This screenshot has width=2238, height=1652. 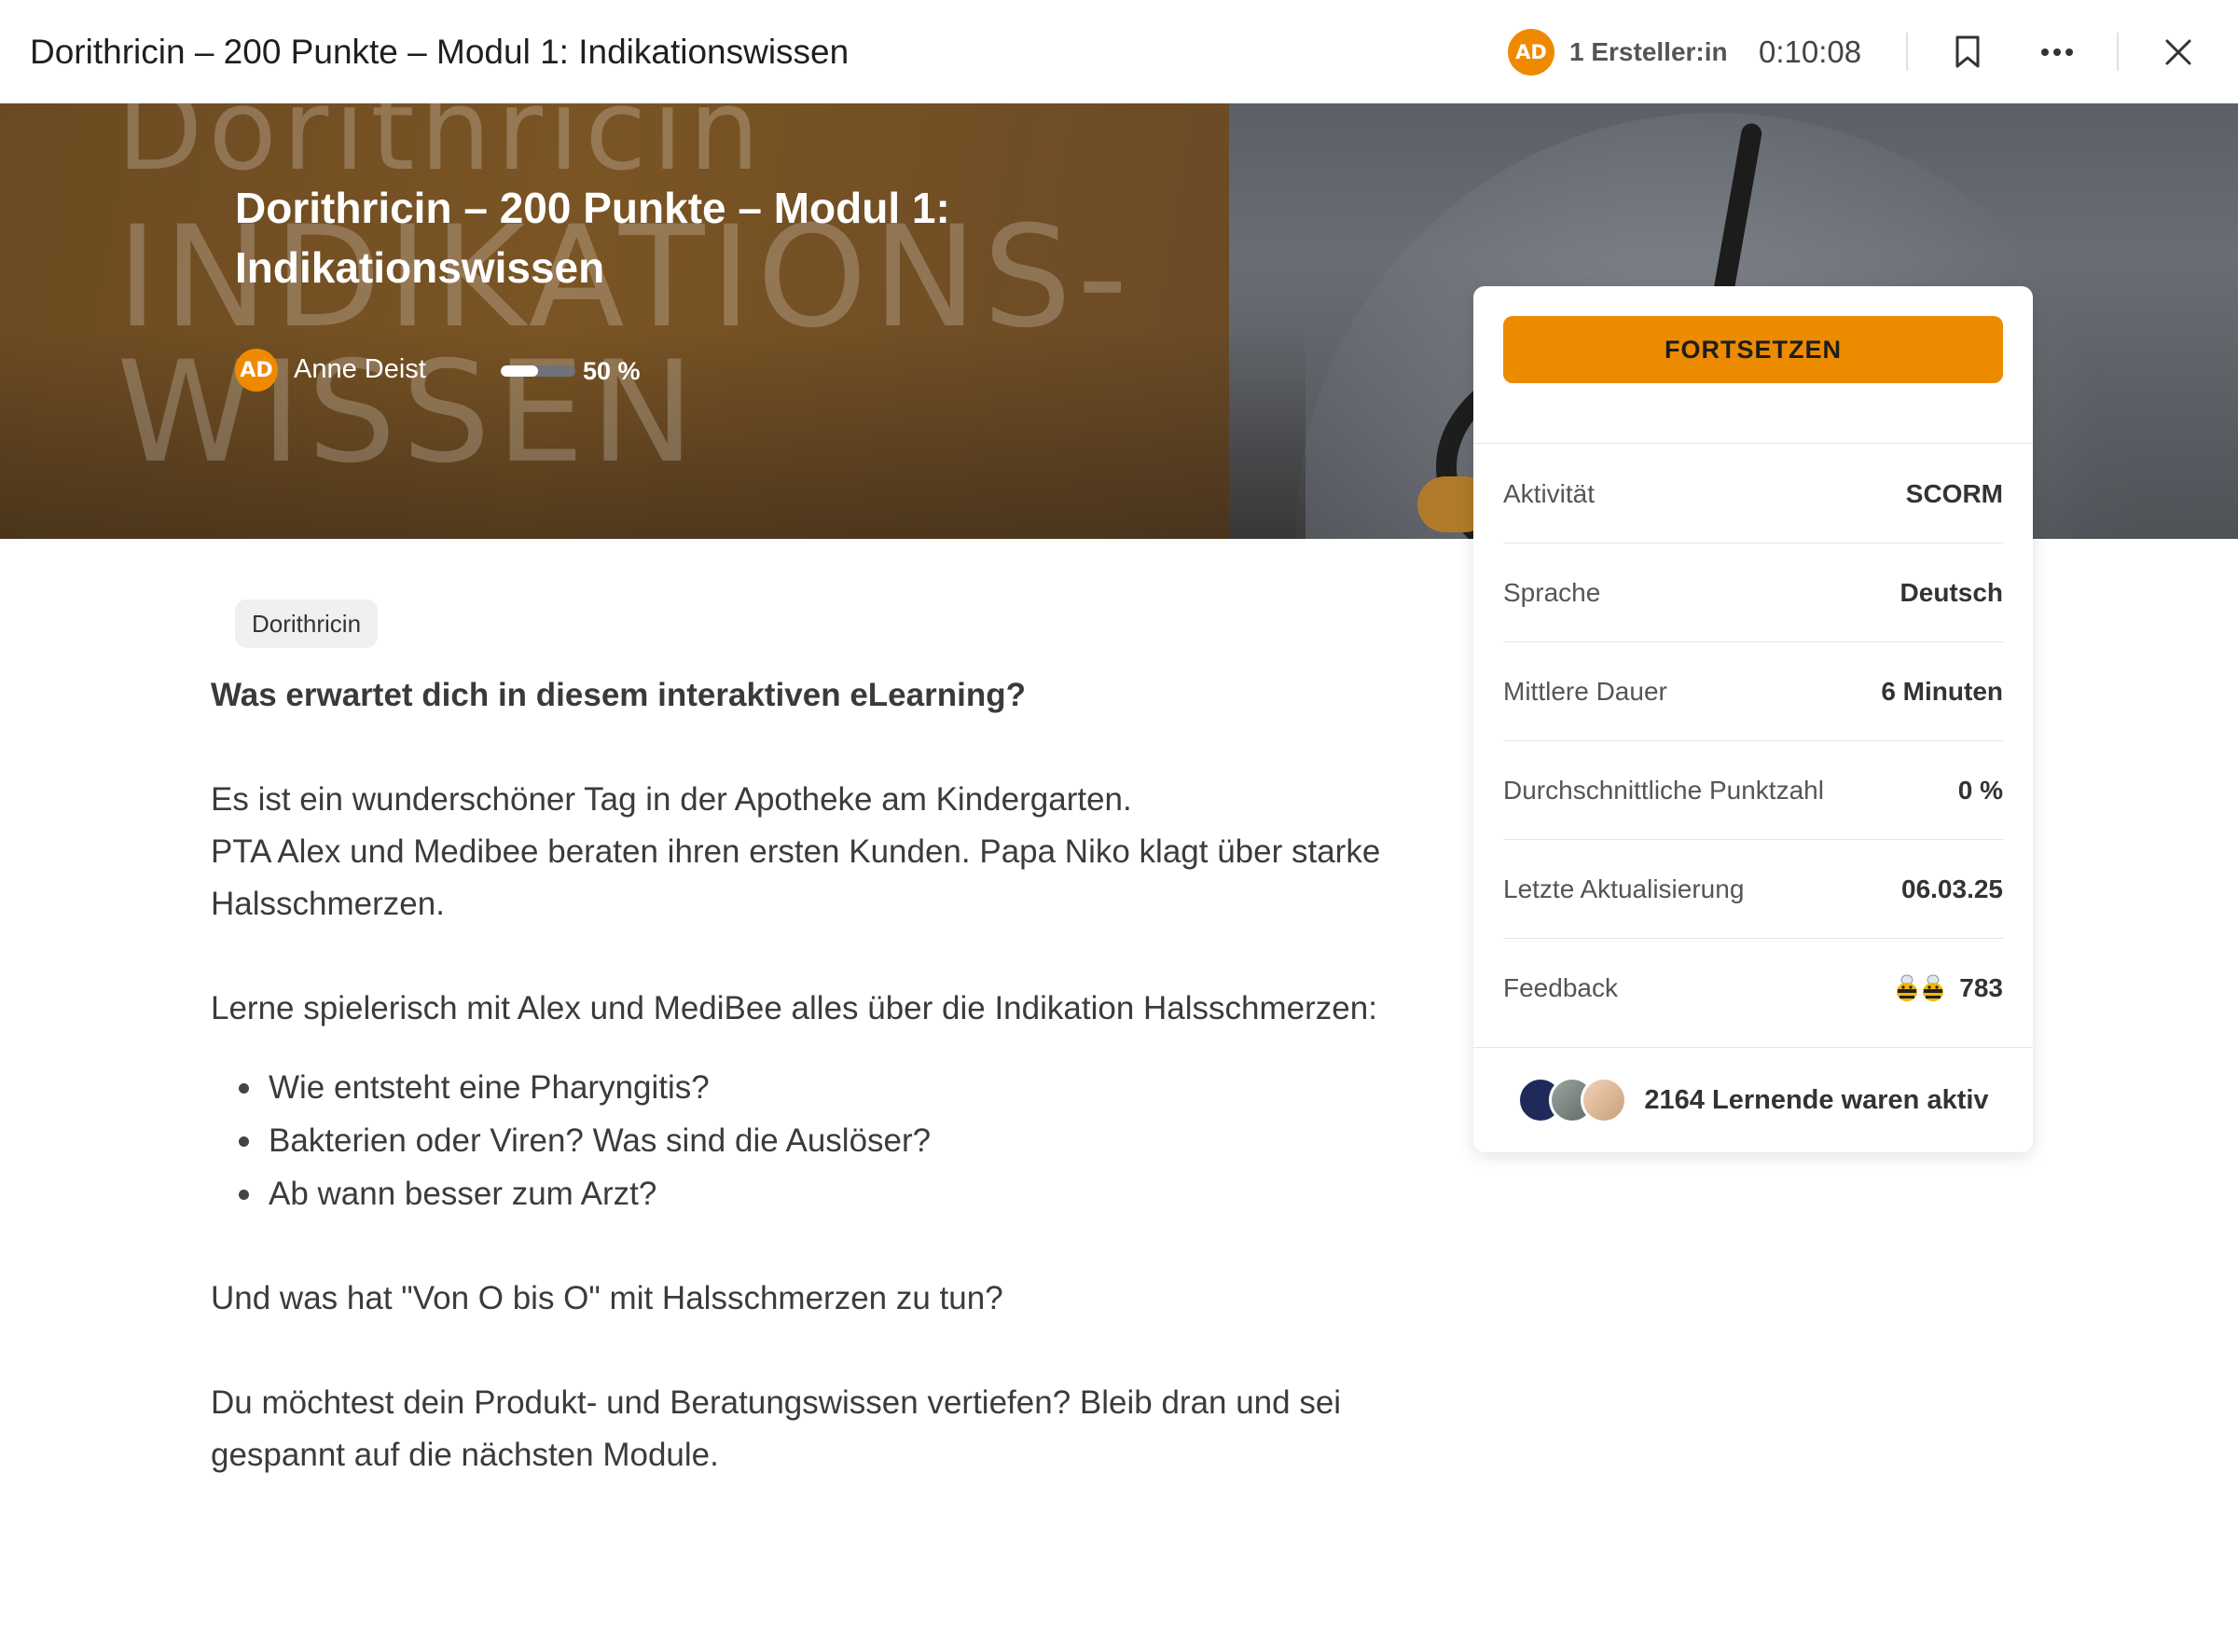 I want to click on list-item: Ab wann besser zum Arzt?, so click(x=822, y=1194).